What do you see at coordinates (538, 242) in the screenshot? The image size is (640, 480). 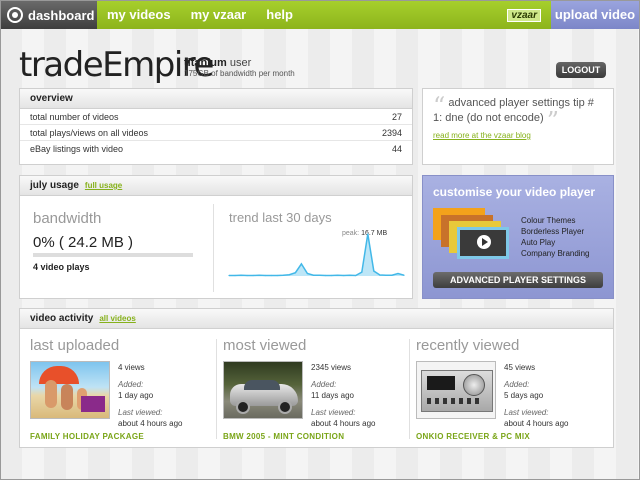 I see `feature-item: Auto Play` at bounding box center [538, 242].